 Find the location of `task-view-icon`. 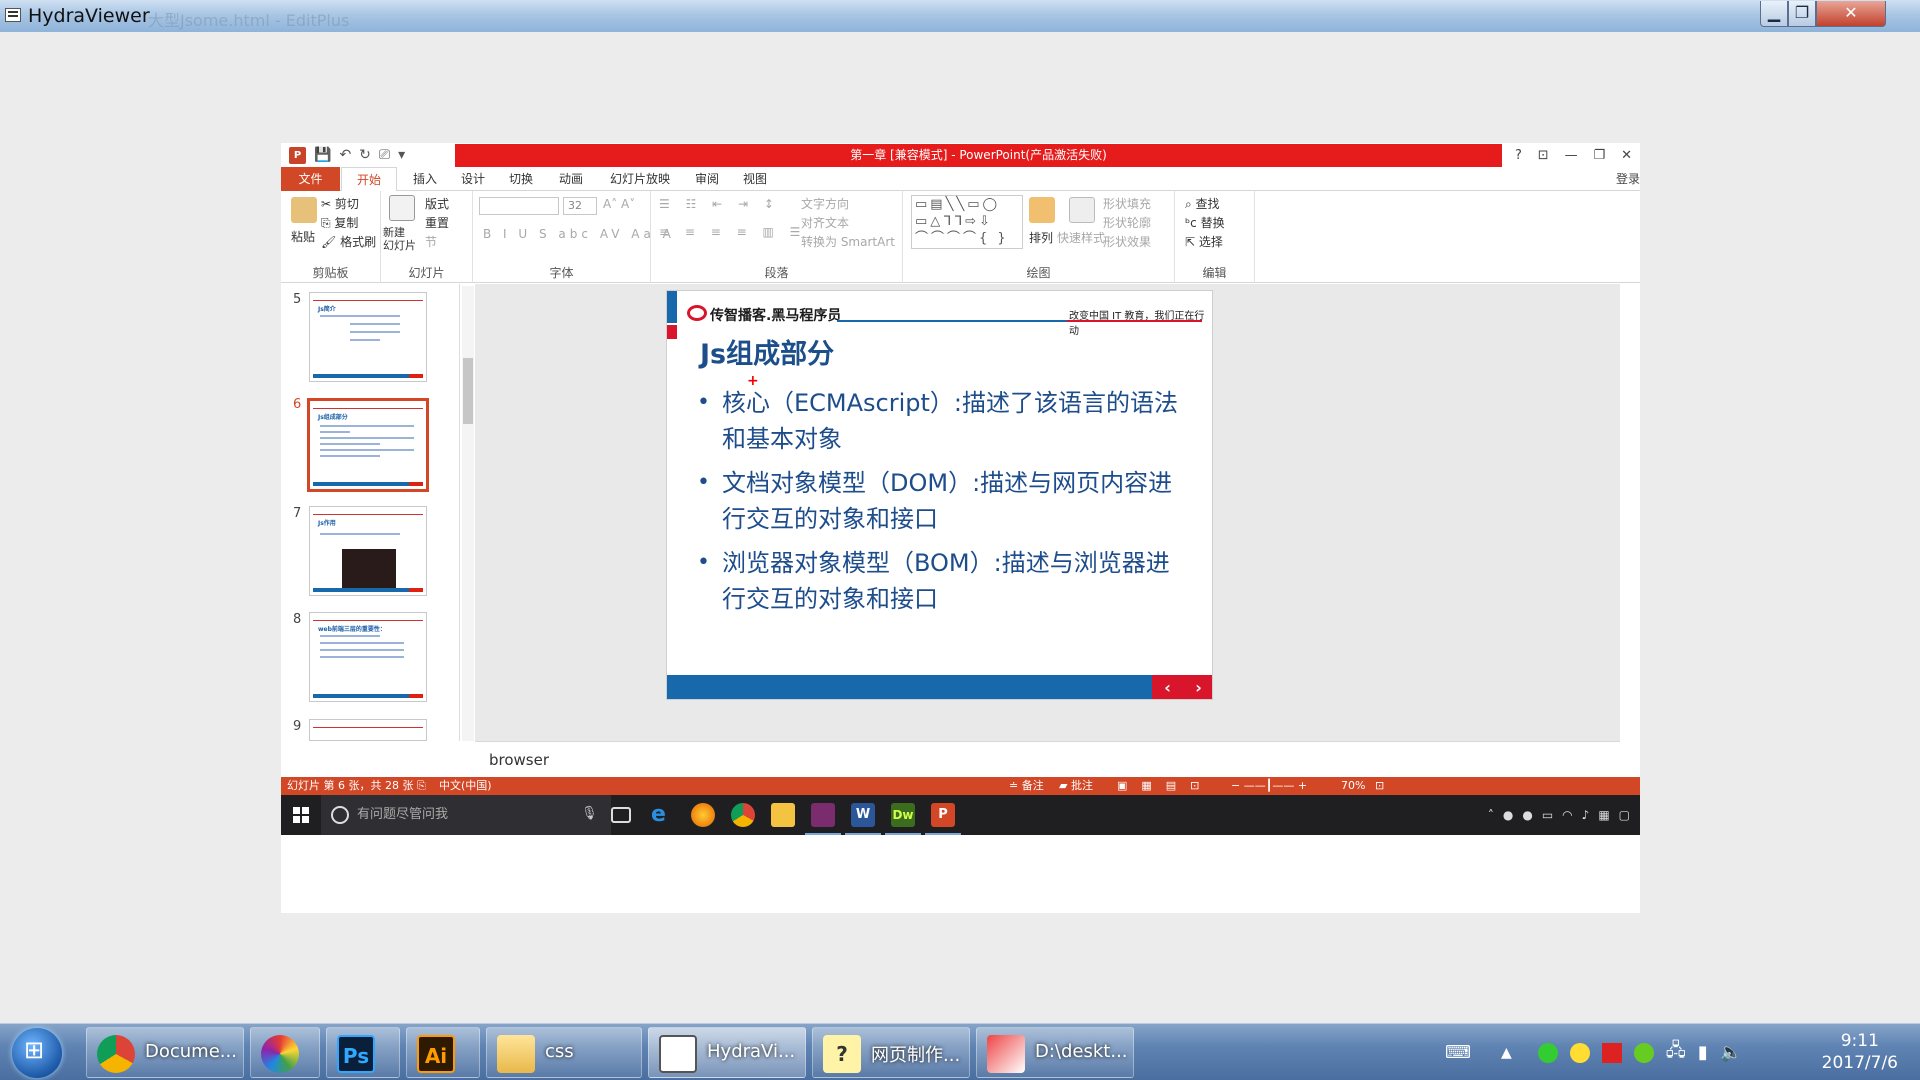

task-view-icon is located at coordinates (621, 815).